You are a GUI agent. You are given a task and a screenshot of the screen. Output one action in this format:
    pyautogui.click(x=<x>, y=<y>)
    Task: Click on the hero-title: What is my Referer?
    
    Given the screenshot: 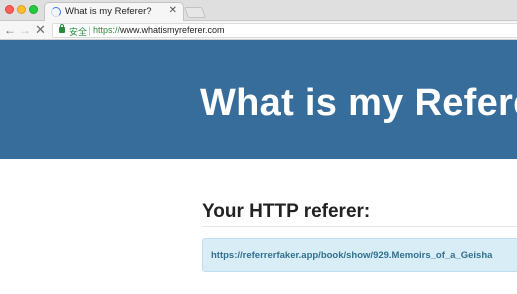 What is the action you would take?
    pyautogui.click(x=358, y=103)
    